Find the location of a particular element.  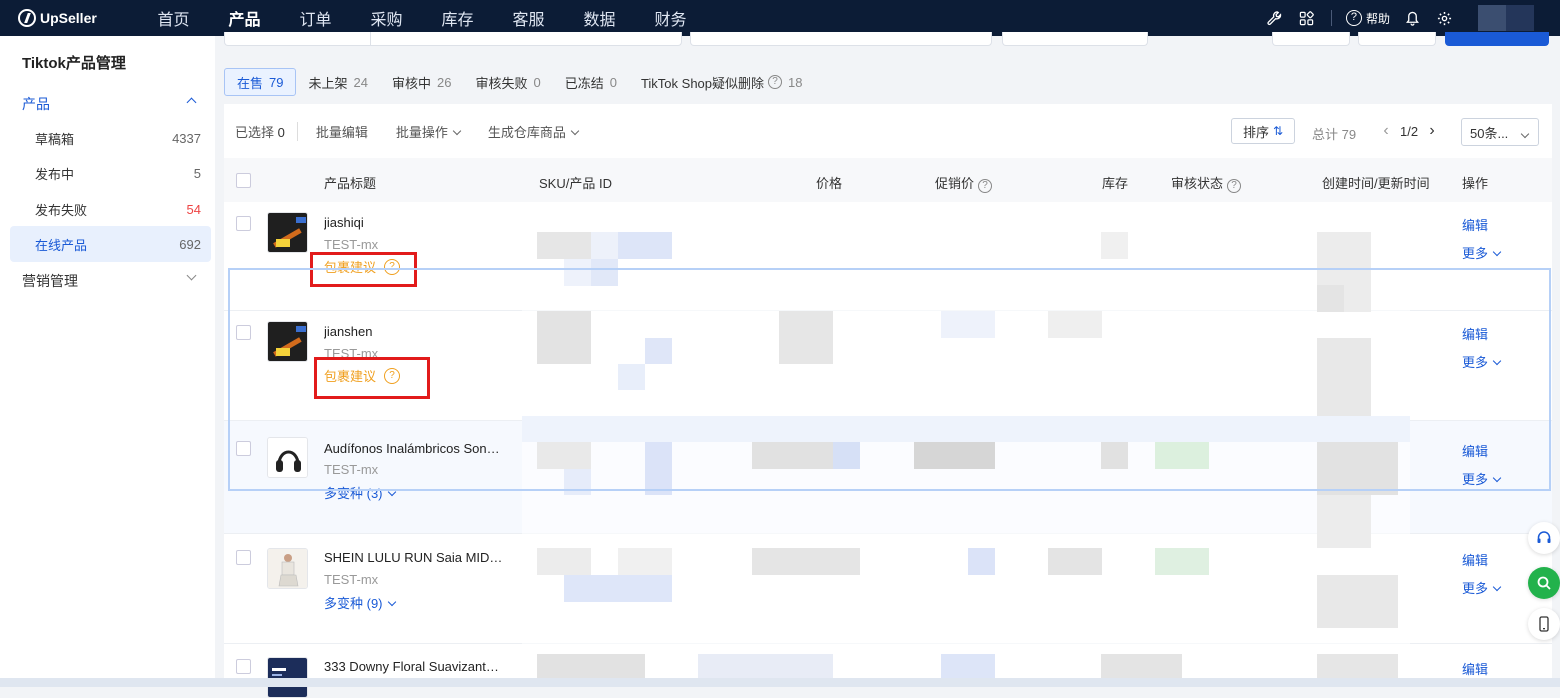

main-nav: 首页 产品 订单 采购 库存 客服 数据 财务 is located at coordinates (422, 18).